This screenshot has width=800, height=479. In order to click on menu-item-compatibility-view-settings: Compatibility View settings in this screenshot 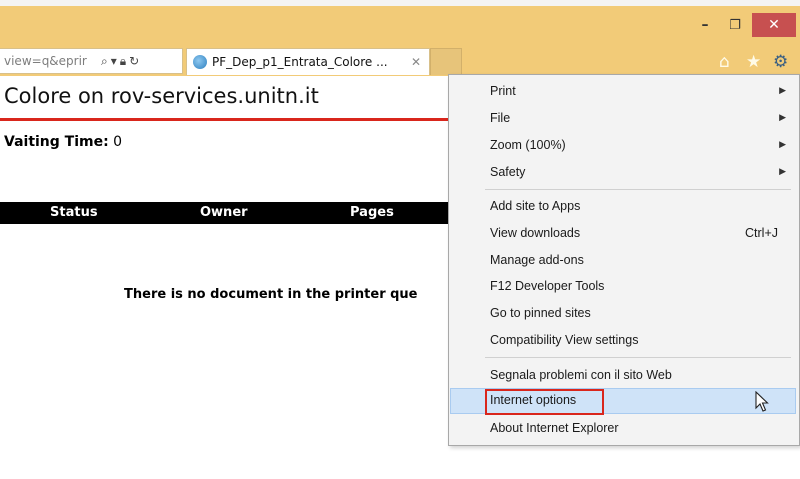, I will do `click(623, 341)`.